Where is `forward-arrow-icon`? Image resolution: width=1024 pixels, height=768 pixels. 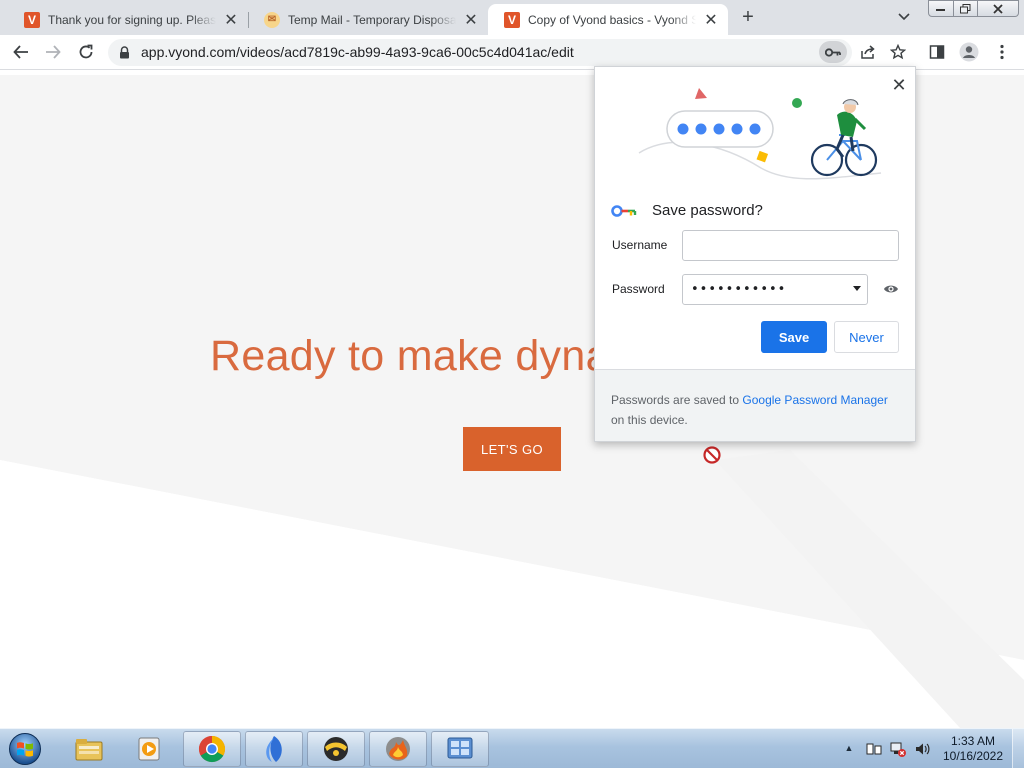 forward-arrow-icon is located at coordinates (53, 52).